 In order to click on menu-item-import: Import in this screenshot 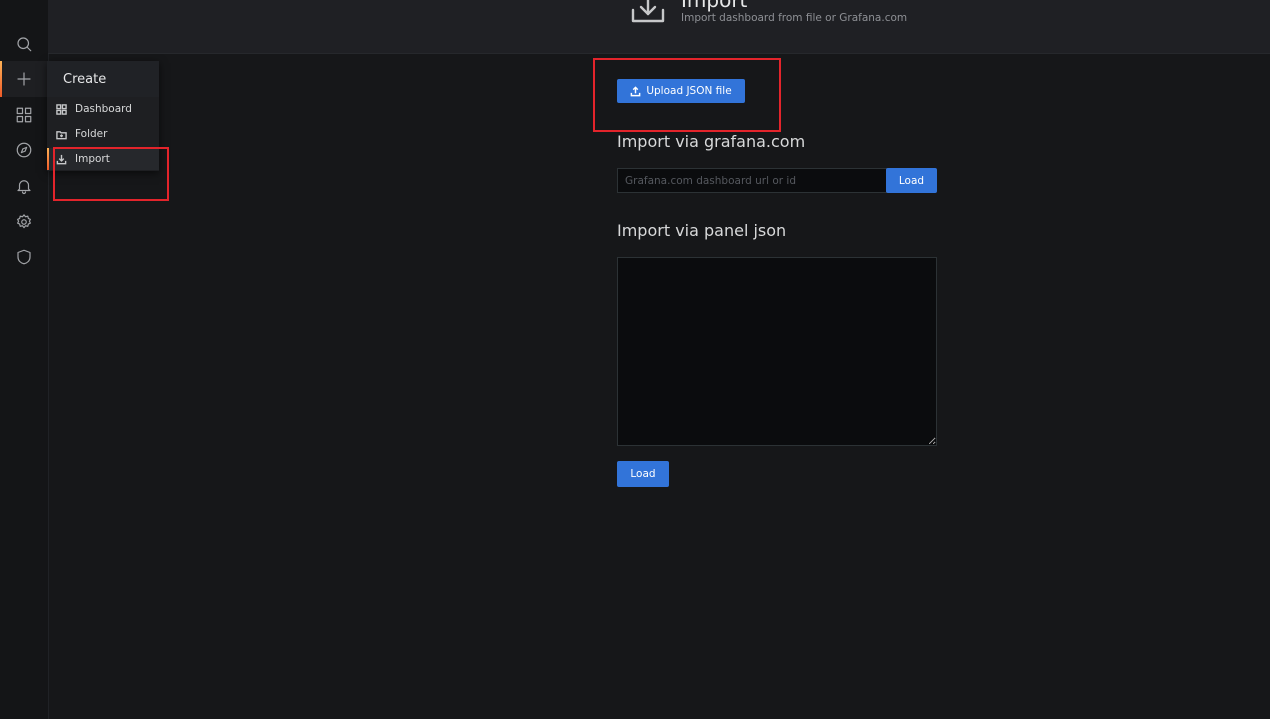, I will do `click(103, 159)`.